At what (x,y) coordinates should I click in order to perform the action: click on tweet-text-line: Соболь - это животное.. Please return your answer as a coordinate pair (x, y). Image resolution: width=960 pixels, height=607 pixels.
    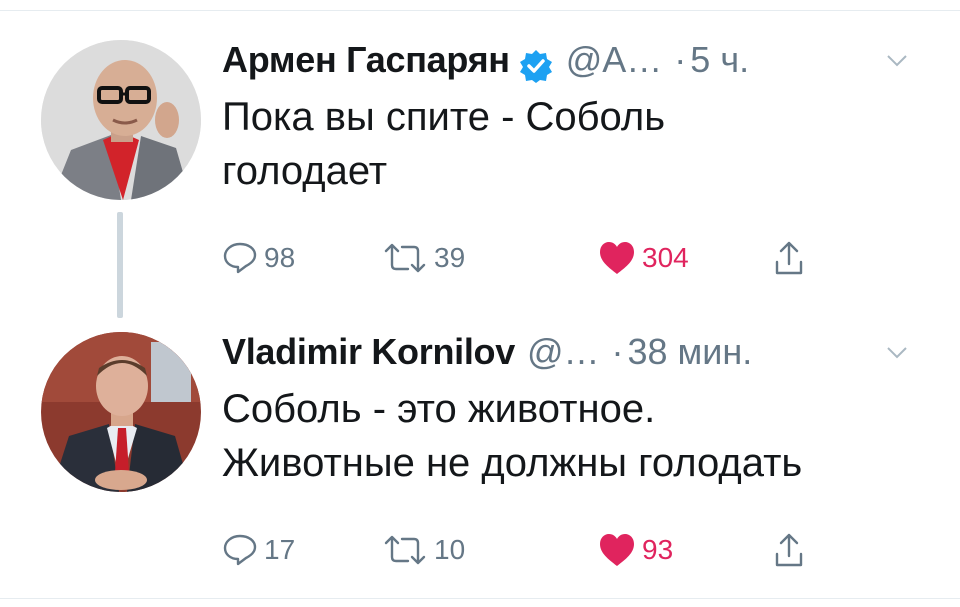
    Looking at the image, I should click on (439, 409).